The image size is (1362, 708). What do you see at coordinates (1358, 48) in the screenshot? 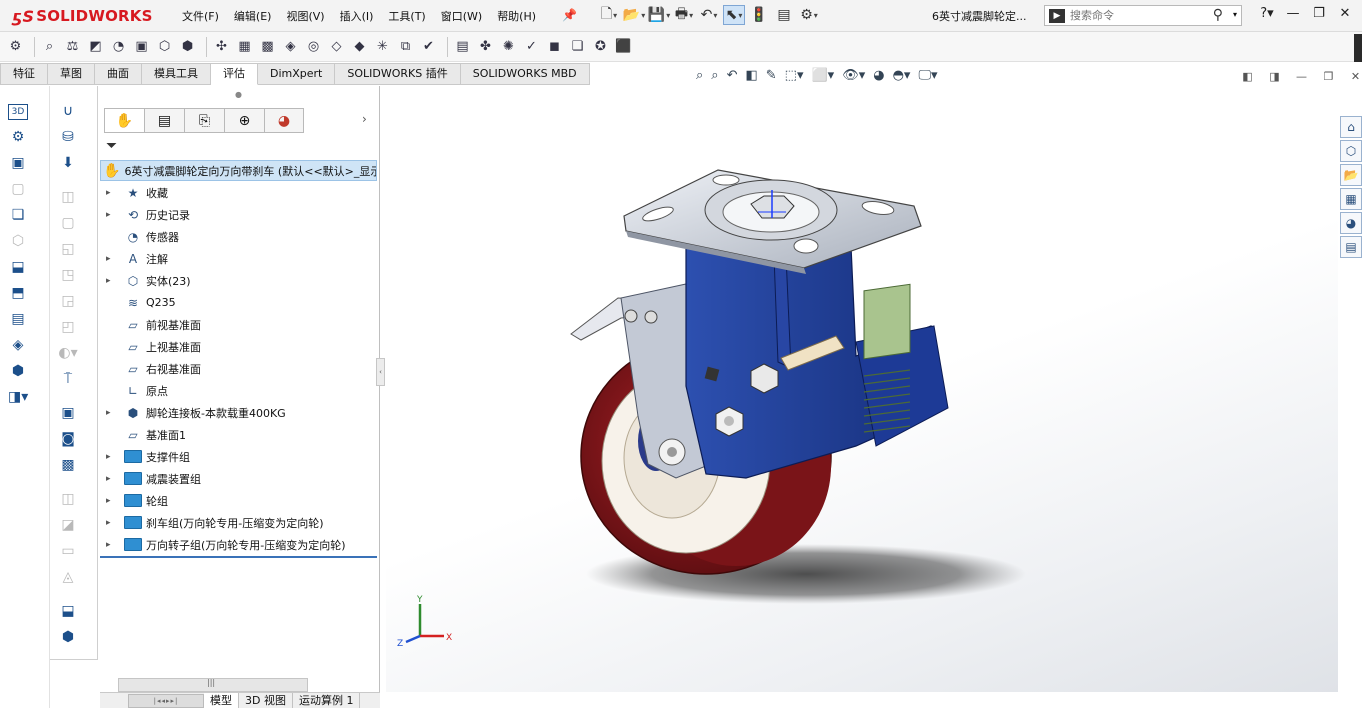
I see `toolbar-scroll-handle` at bounding box center [1358, 48].